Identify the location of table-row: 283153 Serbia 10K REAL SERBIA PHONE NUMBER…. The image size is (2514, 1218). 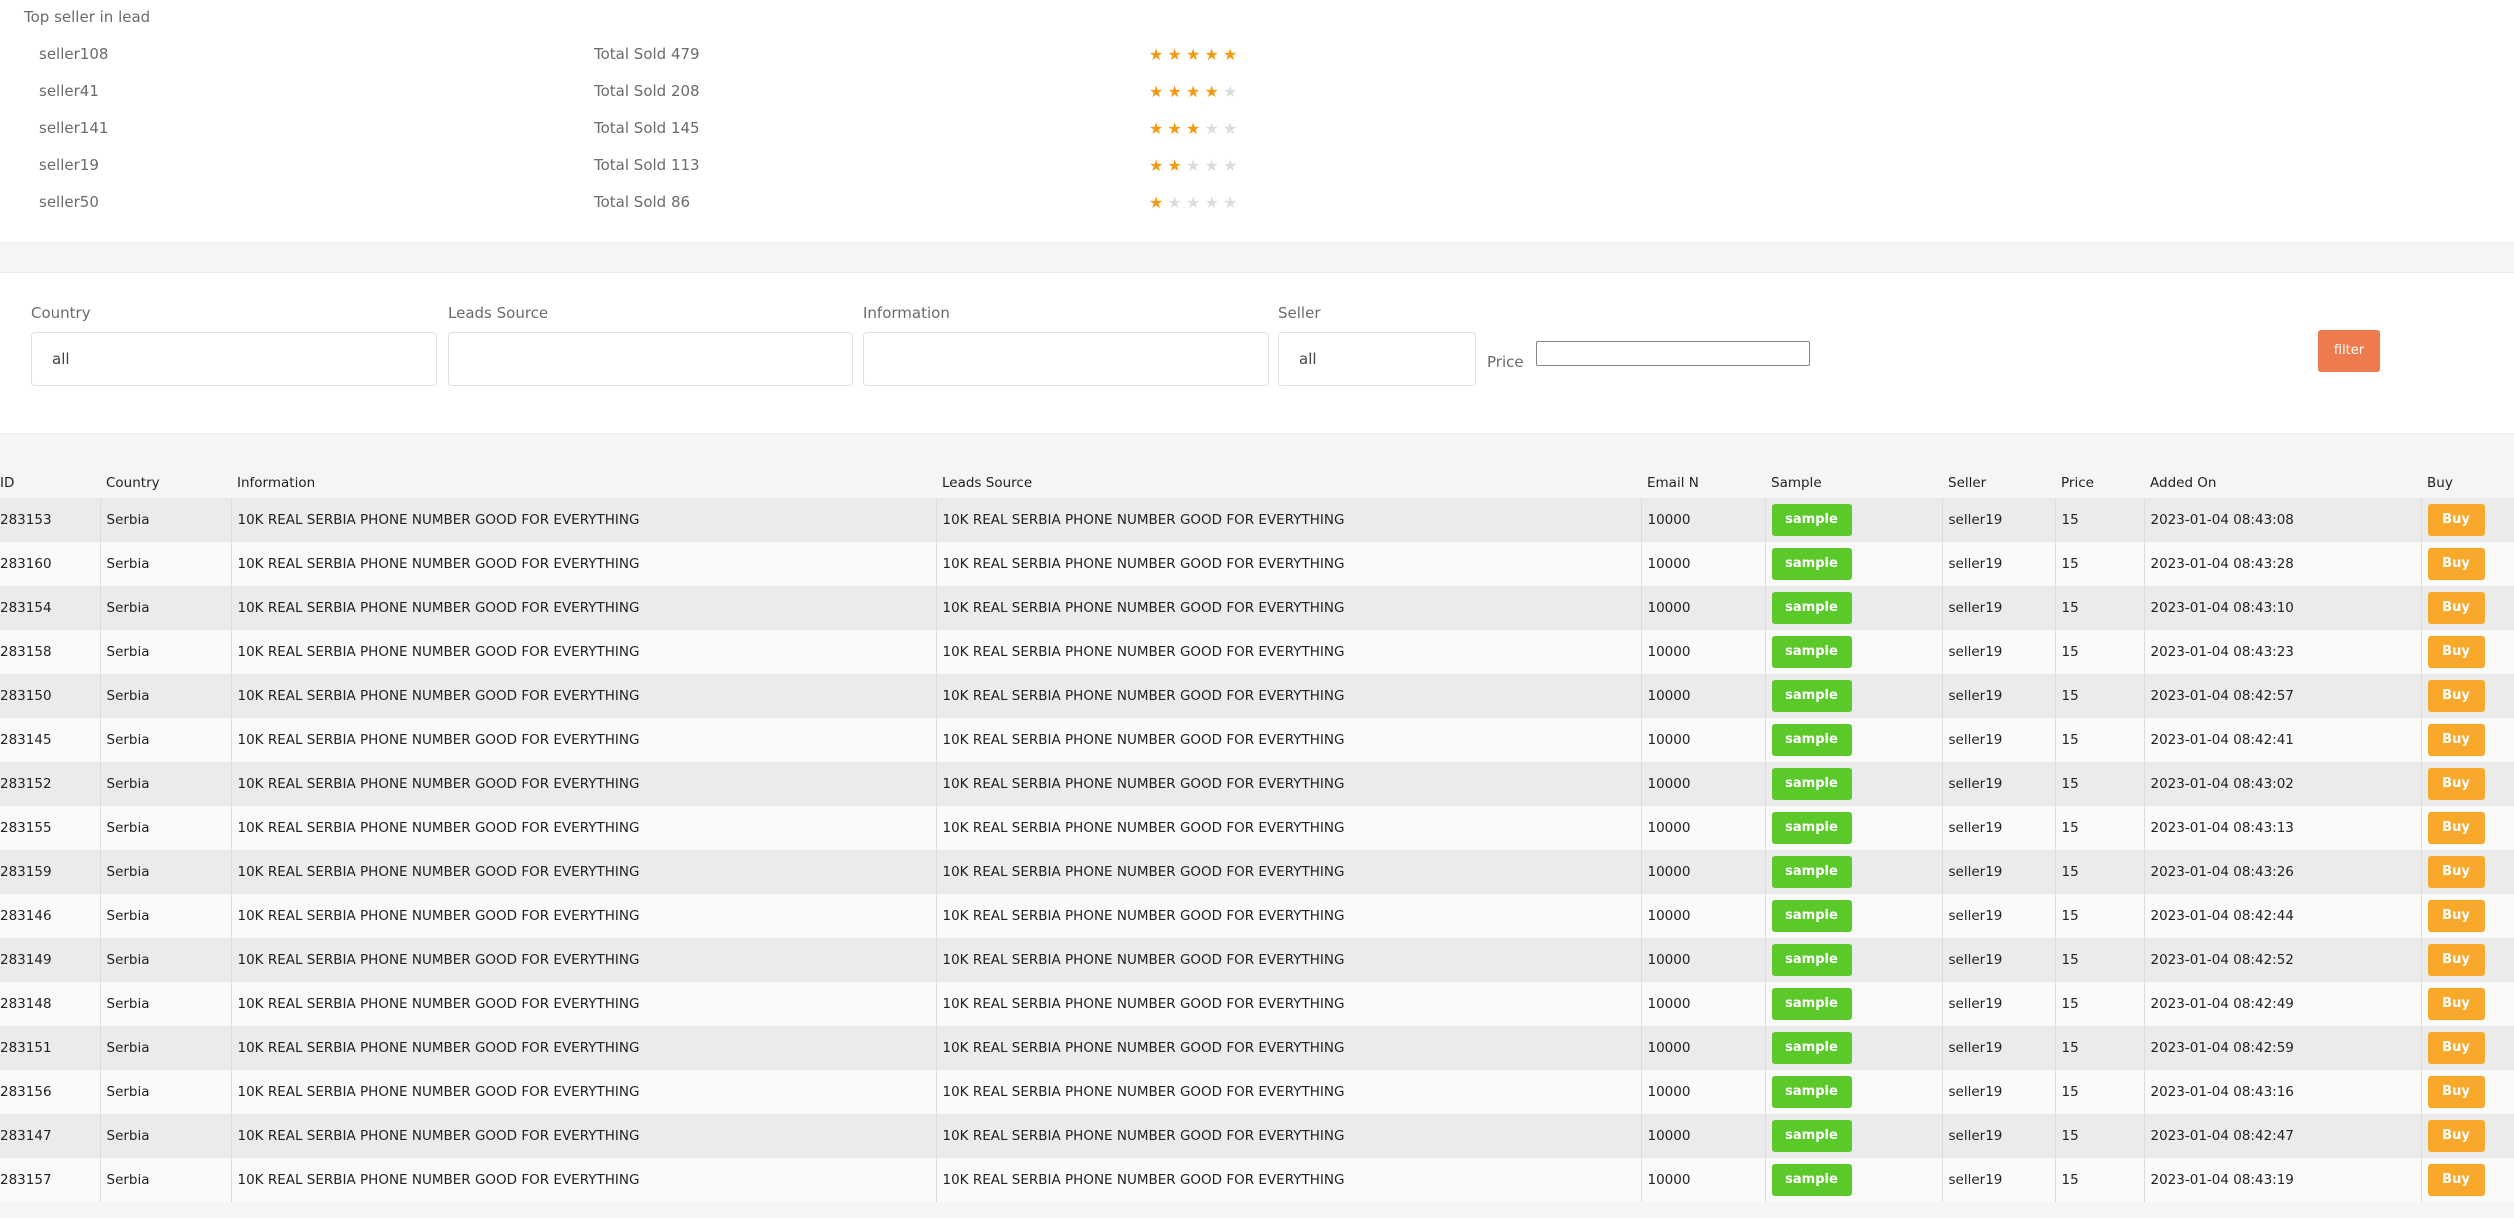
(1257, 520).